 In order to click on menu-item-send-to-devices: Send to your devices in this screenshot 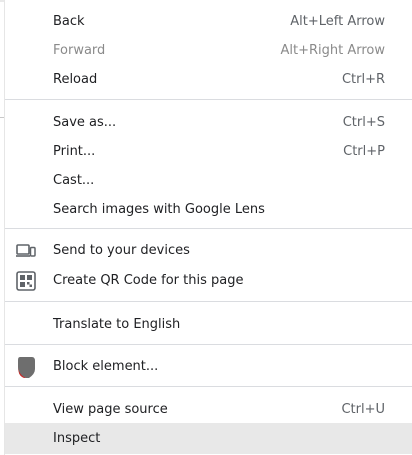, I will do `click(208, 250)`.